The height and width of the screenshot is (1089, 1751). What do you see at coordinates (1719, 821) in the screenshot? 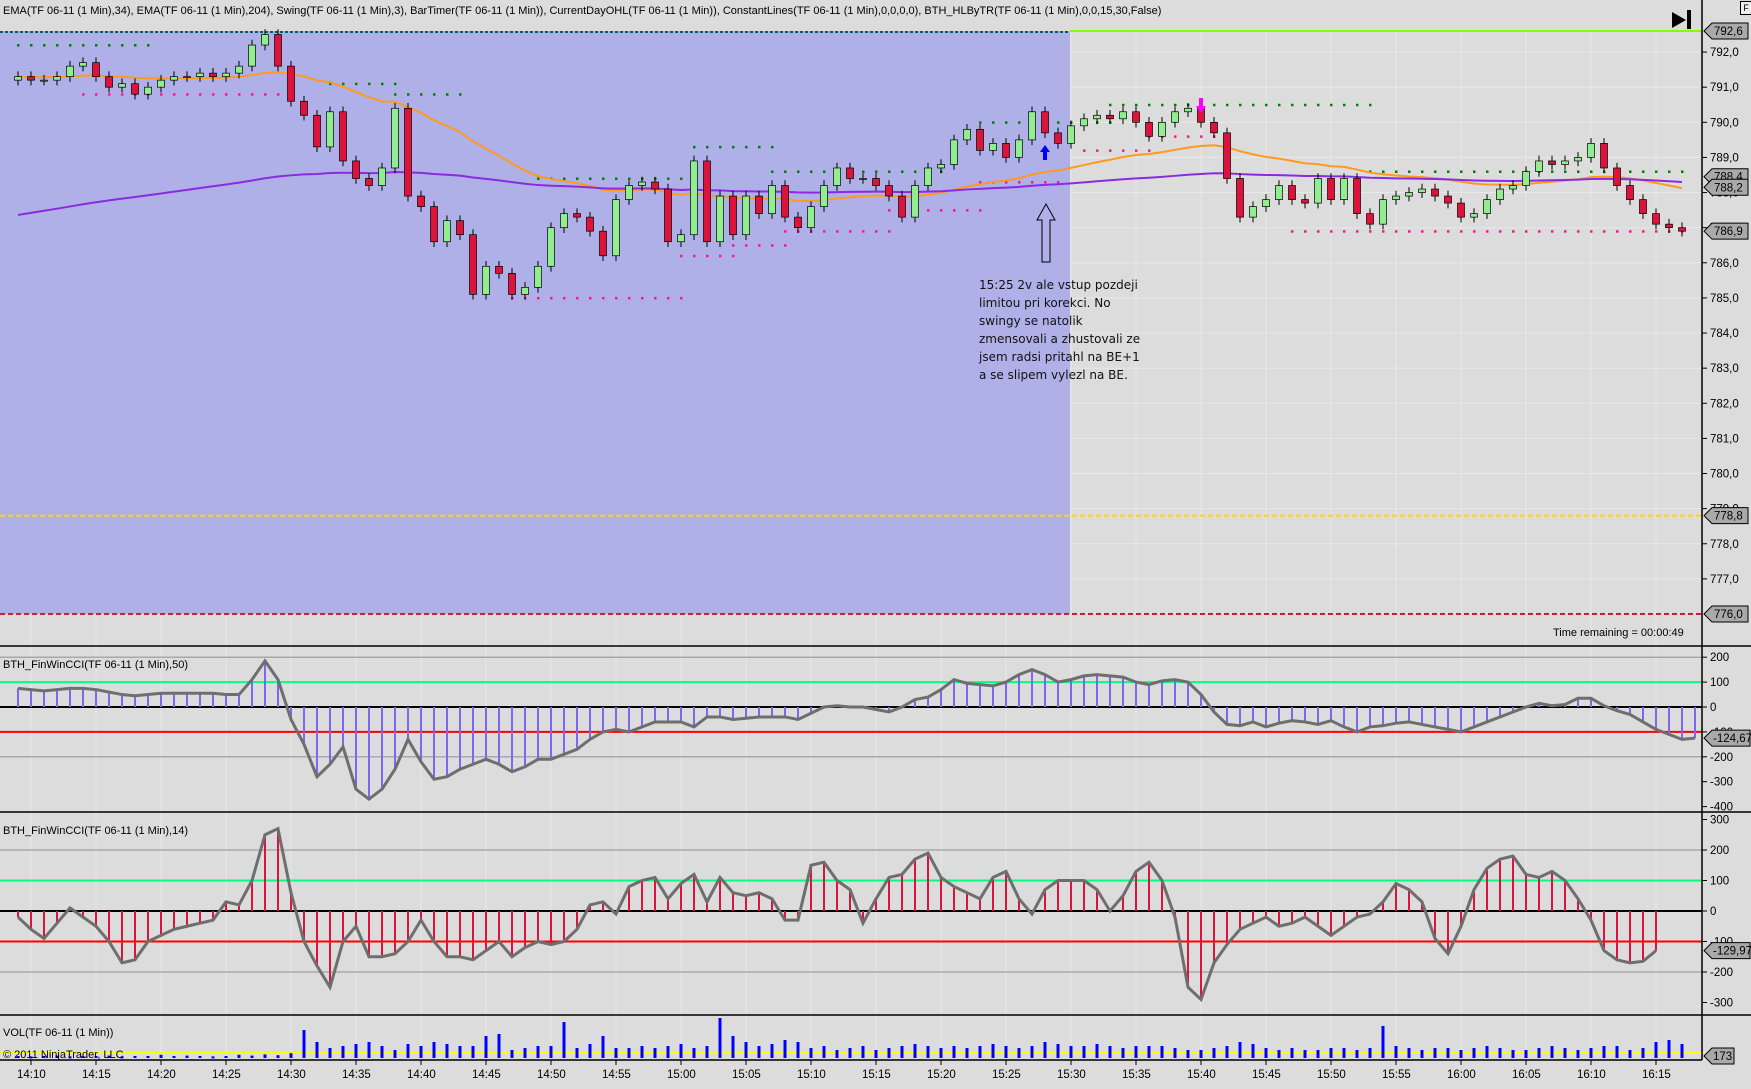
I see `axis-tick-label: 300` at bounding box center [1719, 821].